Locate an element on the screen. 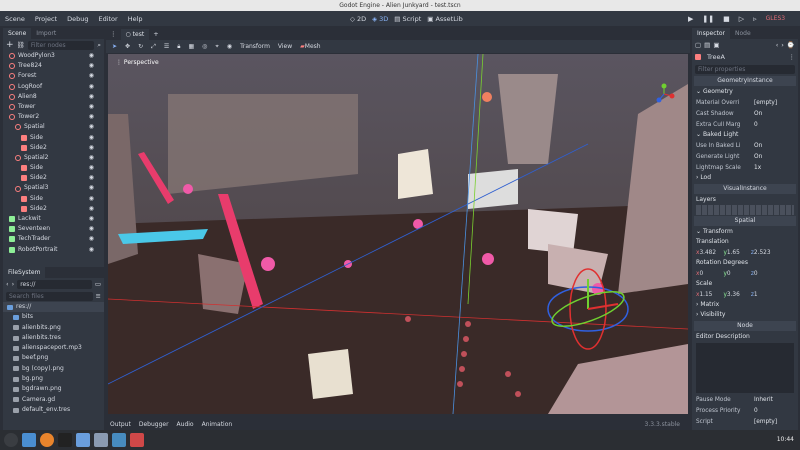  group-lod: › Lod is located at coordinates (745, 178).